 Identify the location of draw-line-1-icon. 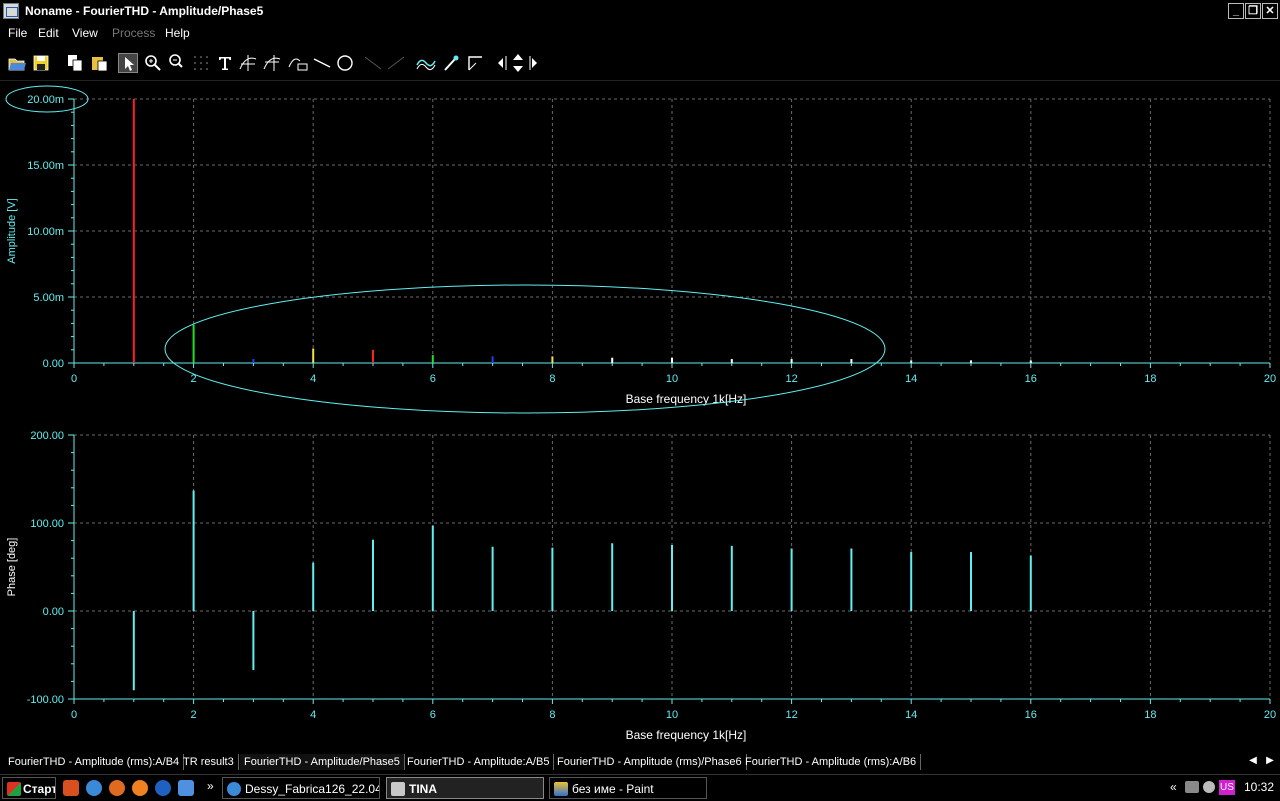
(373, 63).